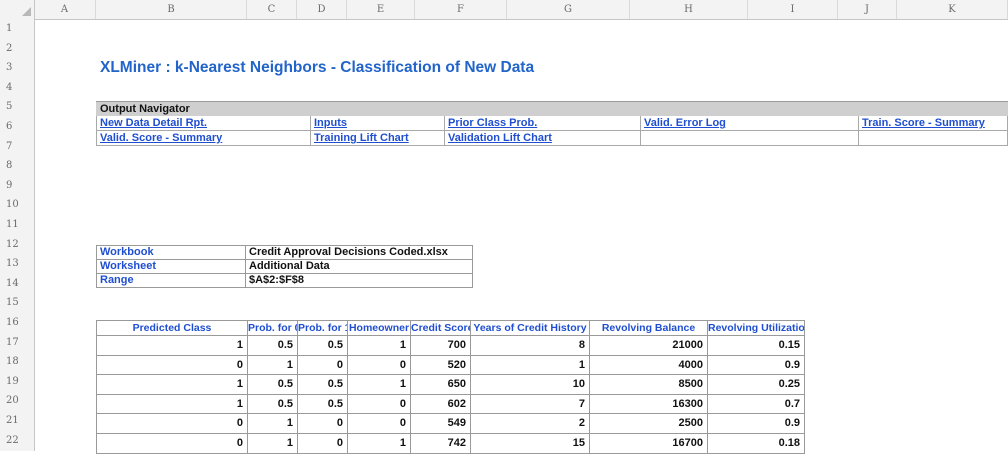 The width and height of the screenshot is (1008, 454). What do you see at coordinates (17, 302) in the screenshot?
I see `row-header-15: 15` at bounding box center [17, 302].